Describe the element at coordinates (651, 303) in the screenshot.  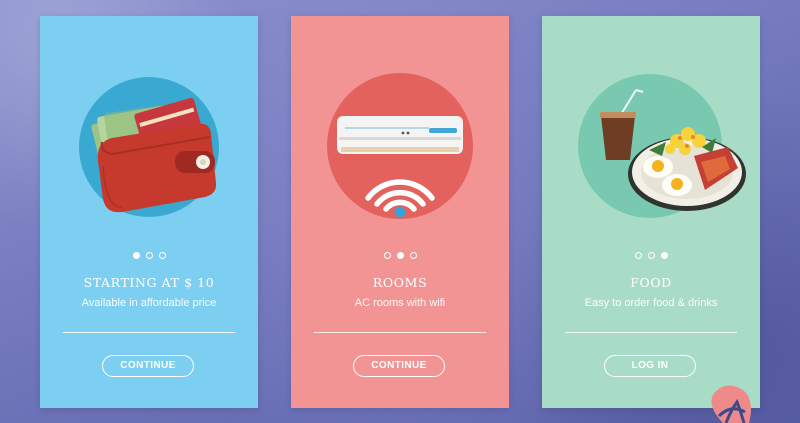
I see `card-subtitle: Easy to order food & drinks` at that location.